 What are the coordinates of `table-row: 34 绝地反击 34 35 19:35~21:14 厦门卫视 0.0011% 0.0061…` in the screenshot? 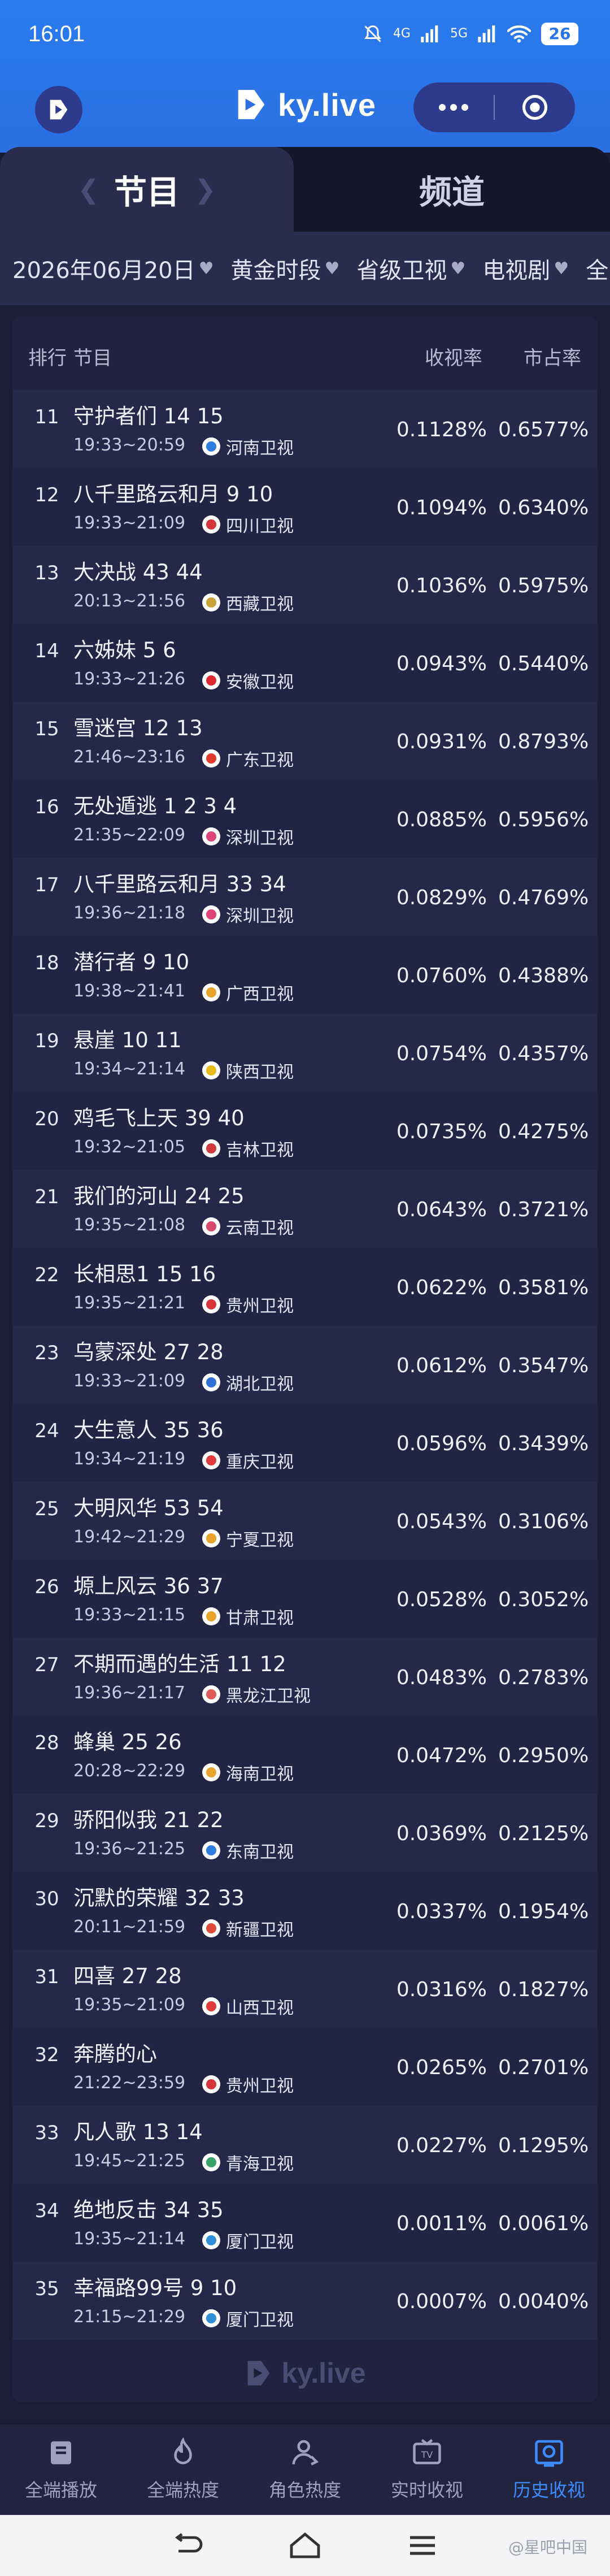 It's located at (305, 2223).